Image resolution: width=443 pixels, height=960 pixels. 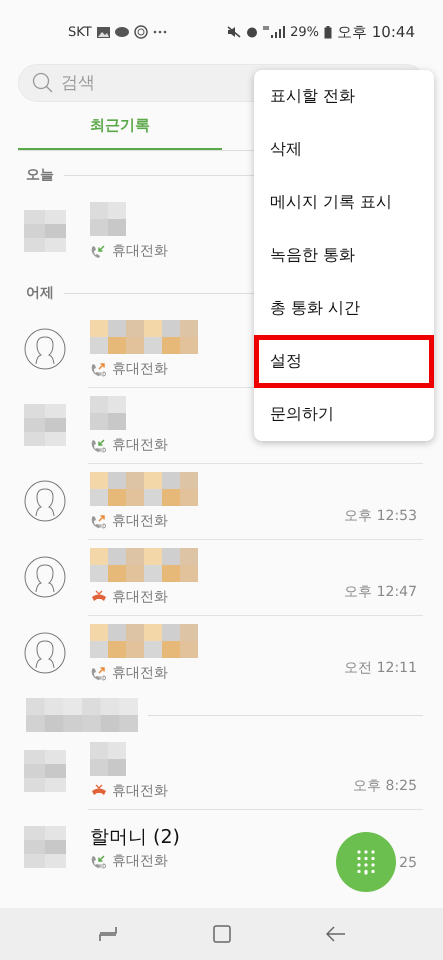 What do you see at coordinates (385, 786) in the screenshot?
I see `call-time: 오후 8:25` at bounding box center [385, 786].